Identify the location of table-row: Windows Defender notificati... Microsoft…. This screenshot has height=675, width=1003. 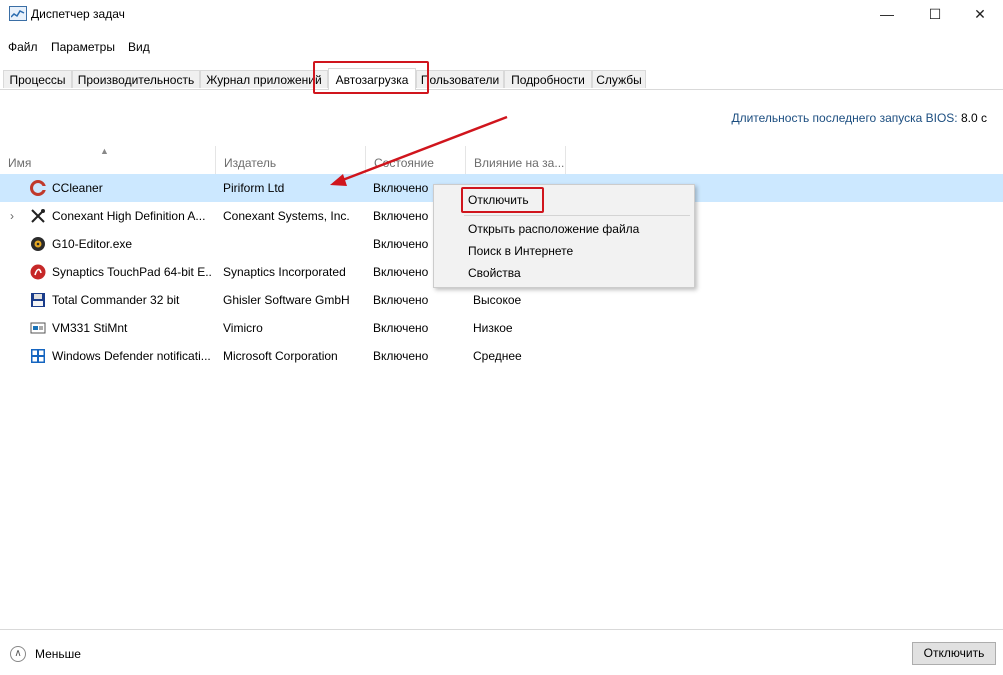
(501, 356).